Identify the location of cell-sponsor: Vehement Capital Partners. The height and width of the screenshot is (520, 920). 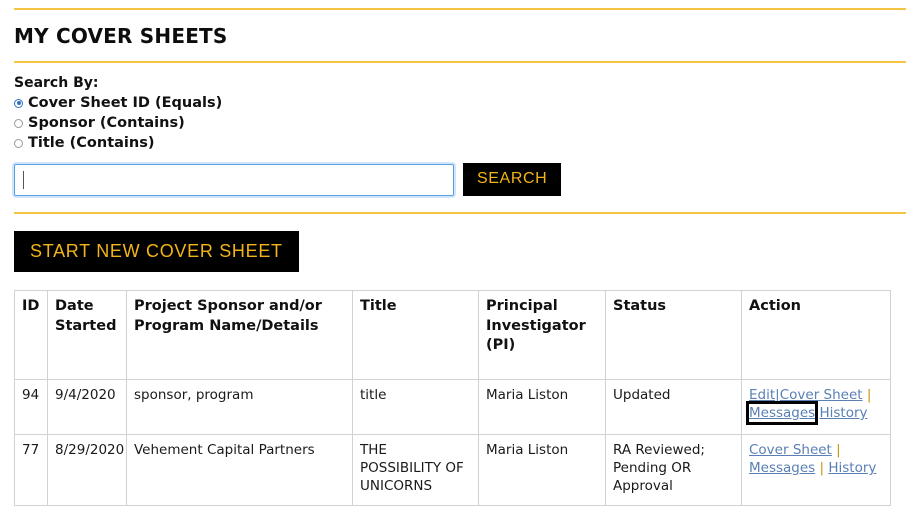
(239, 470).